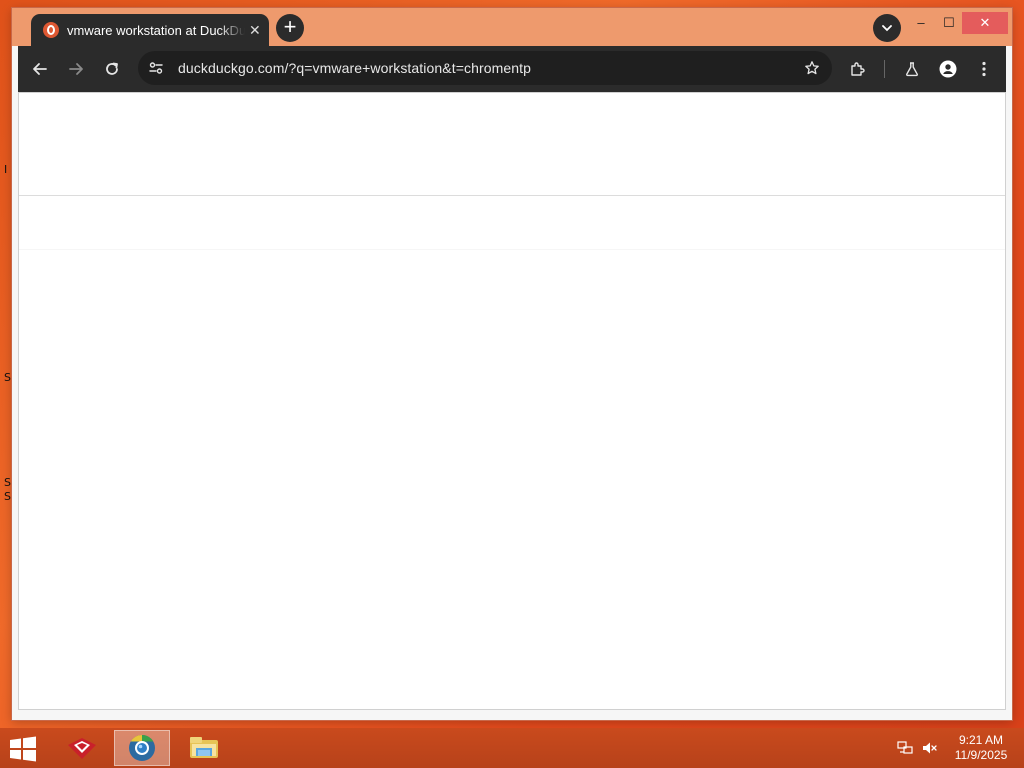 The width and height of the screenshot is (1024, 768). I want to click on file-explorer-icon, so click(204, 747).